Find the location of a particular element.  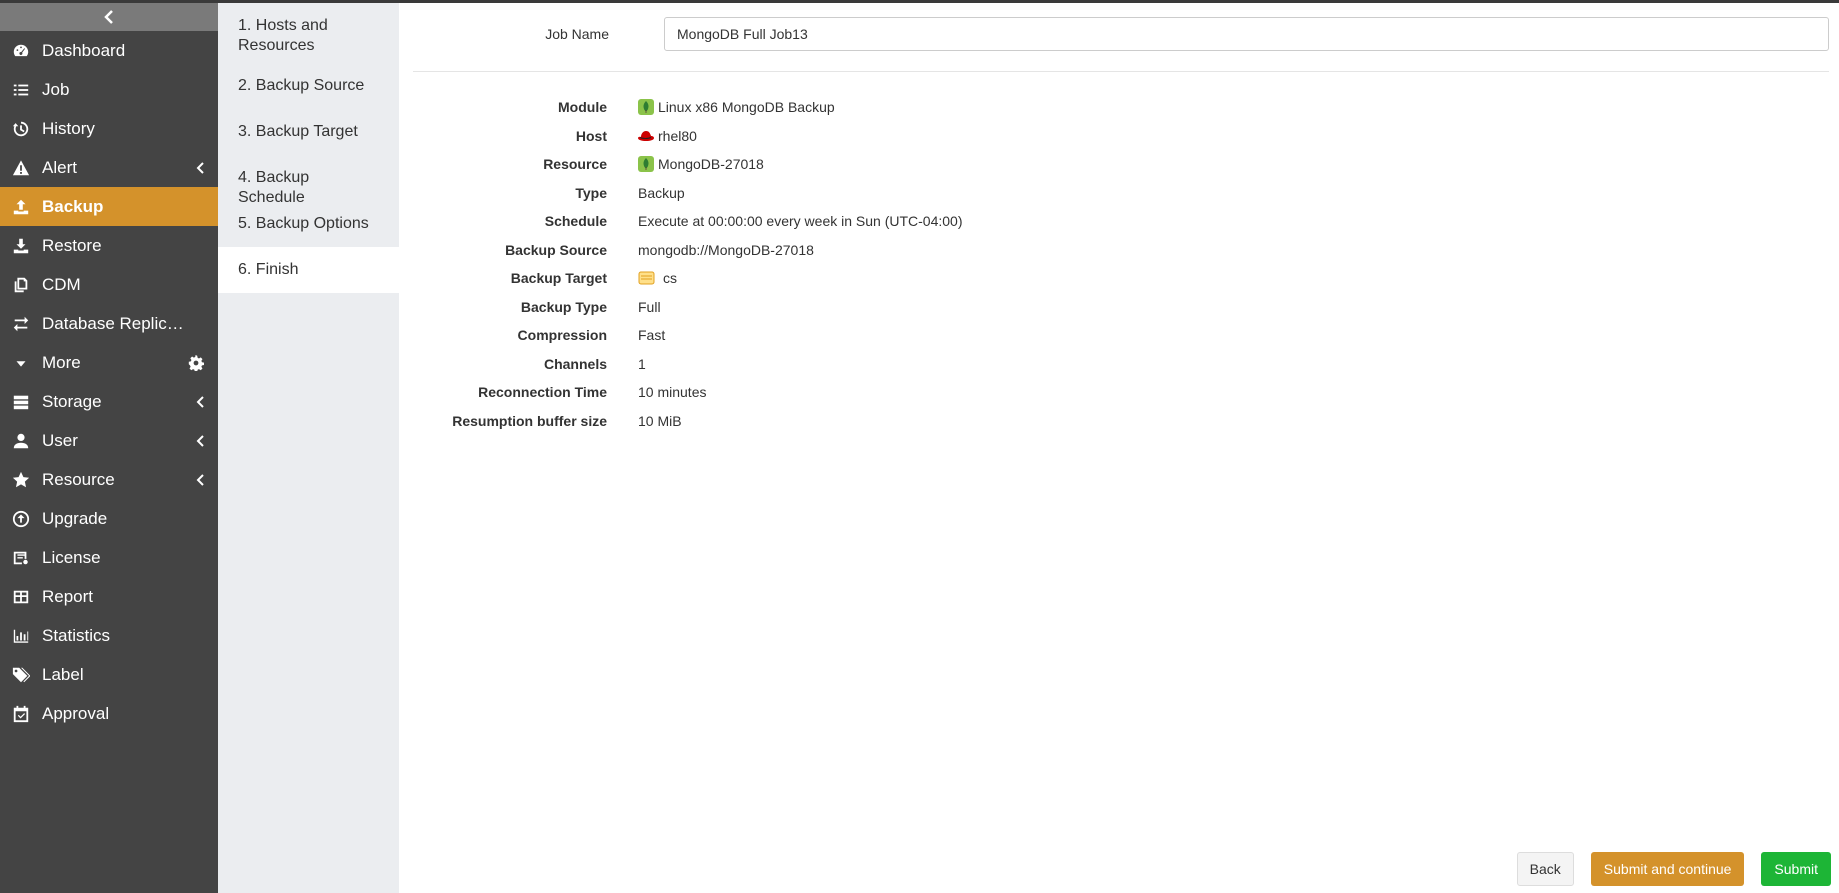

redhat-icon is located at coordinates (646, 135).